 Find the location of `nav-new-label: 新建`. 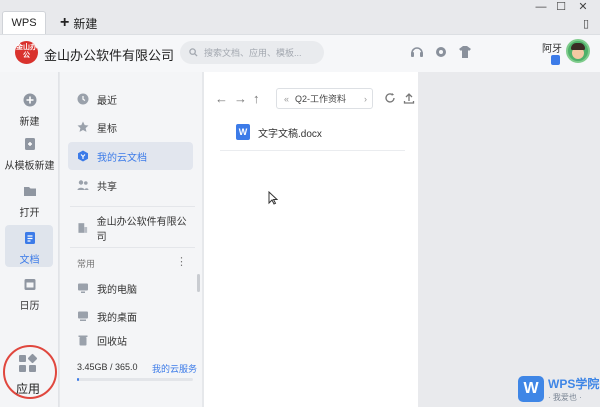

nav-new-label: 新建 is located at coordinates (29, 122).